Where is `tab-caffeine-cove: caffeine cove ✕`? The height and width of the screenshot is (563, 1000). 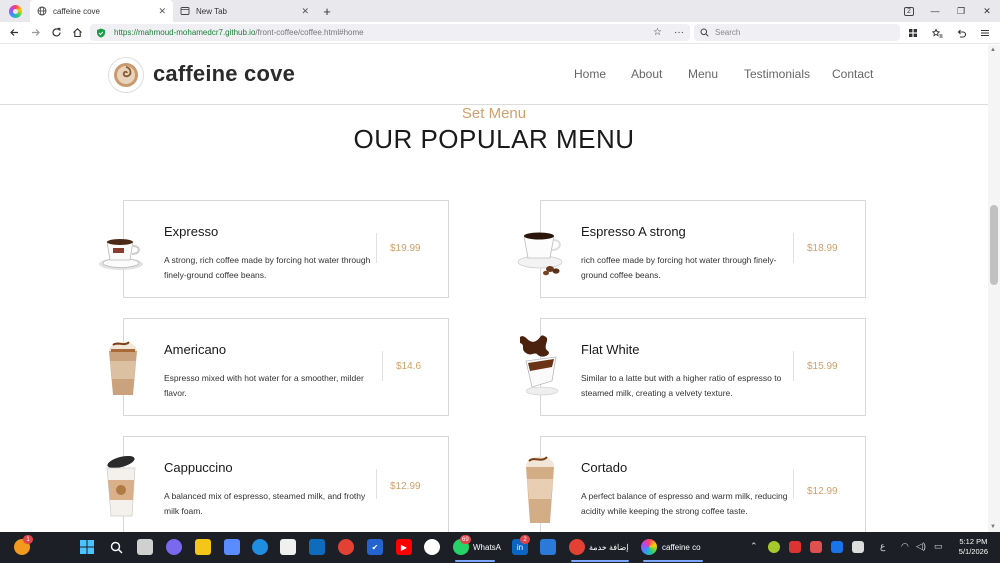 tab-caffeine-cove: caffeine cove ✕ is located at coordinates (101, 11).